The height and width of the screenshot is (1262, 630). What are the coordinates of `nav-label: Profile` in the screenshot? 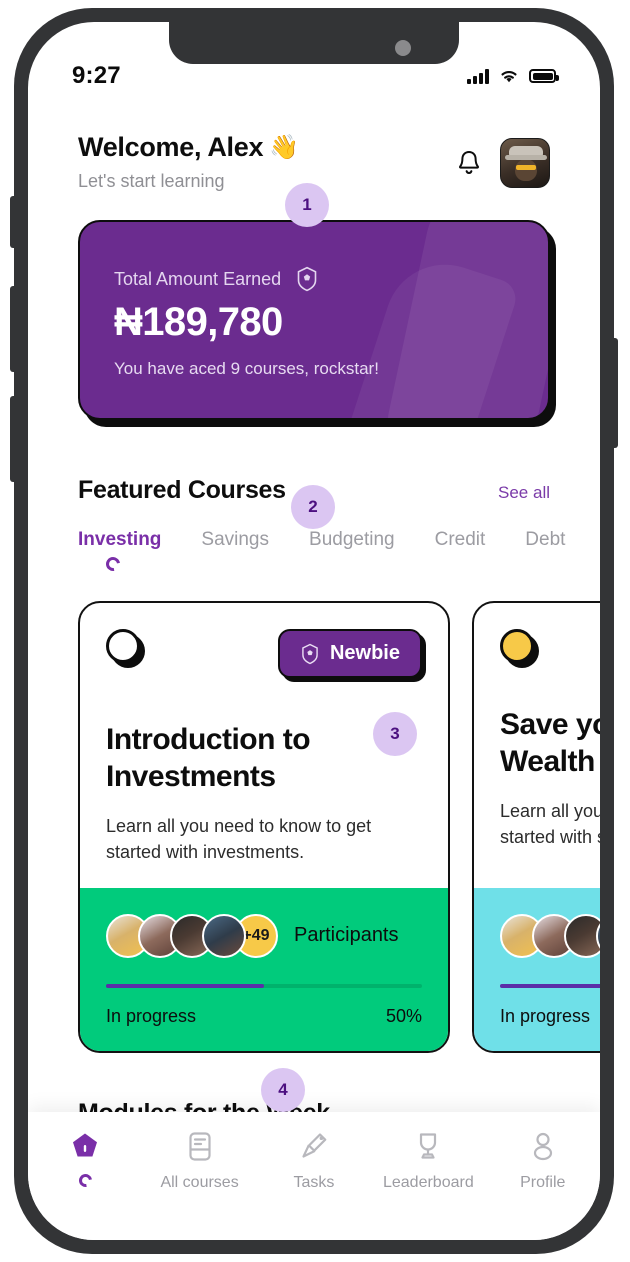 It's located at (543, 1182).